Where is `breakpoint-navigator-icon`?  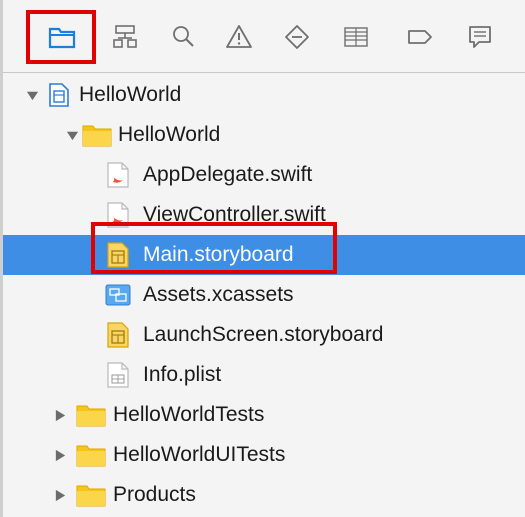
breakpoint-navigator-icon is located at coordinates (420, 37).